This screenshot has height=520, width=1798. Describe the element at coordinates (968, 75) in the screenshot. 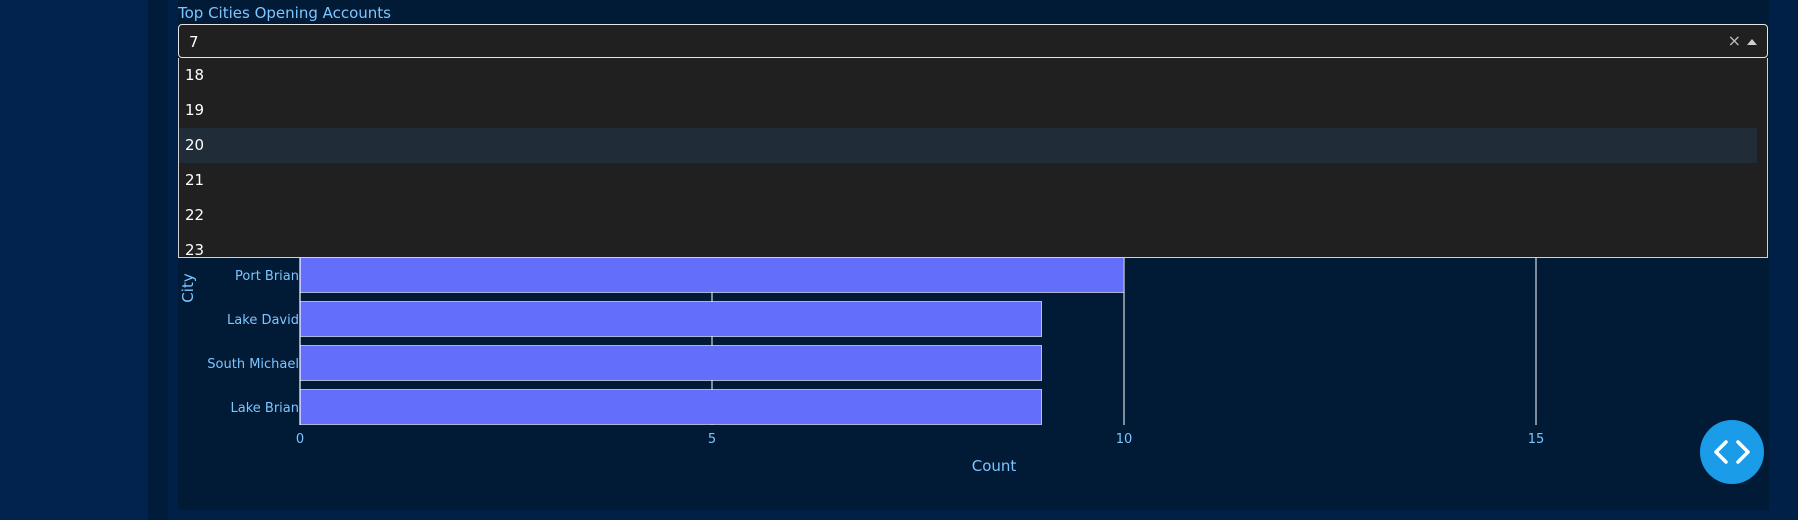

I see `dropdown-option: 18` at that location.